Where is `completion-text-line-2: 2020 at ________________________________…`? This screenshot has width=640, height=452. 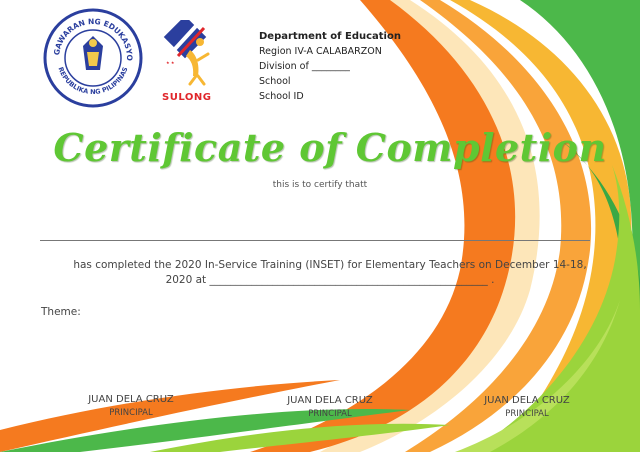
completion-text-line-2: 2020 at ________________________________… is located at coordinates (330, 280).